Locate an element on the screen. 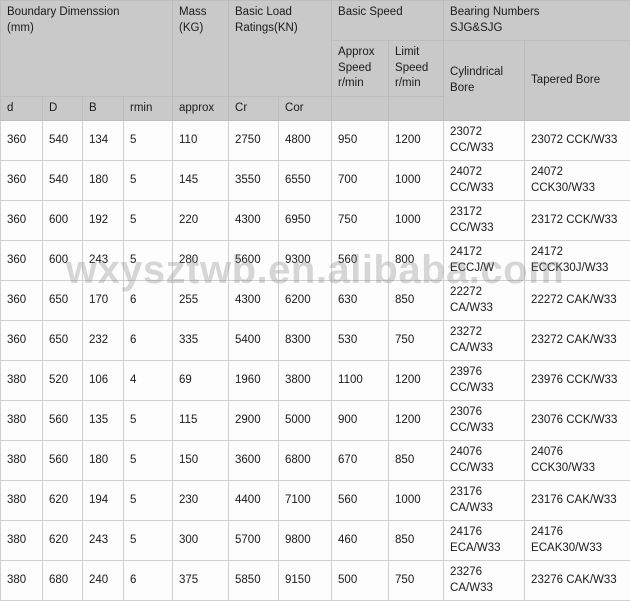 This screenshot has height=601, width=630. cell-cylindrical-bore: 23172 CC/W33 is located at coordinates (484, 221).